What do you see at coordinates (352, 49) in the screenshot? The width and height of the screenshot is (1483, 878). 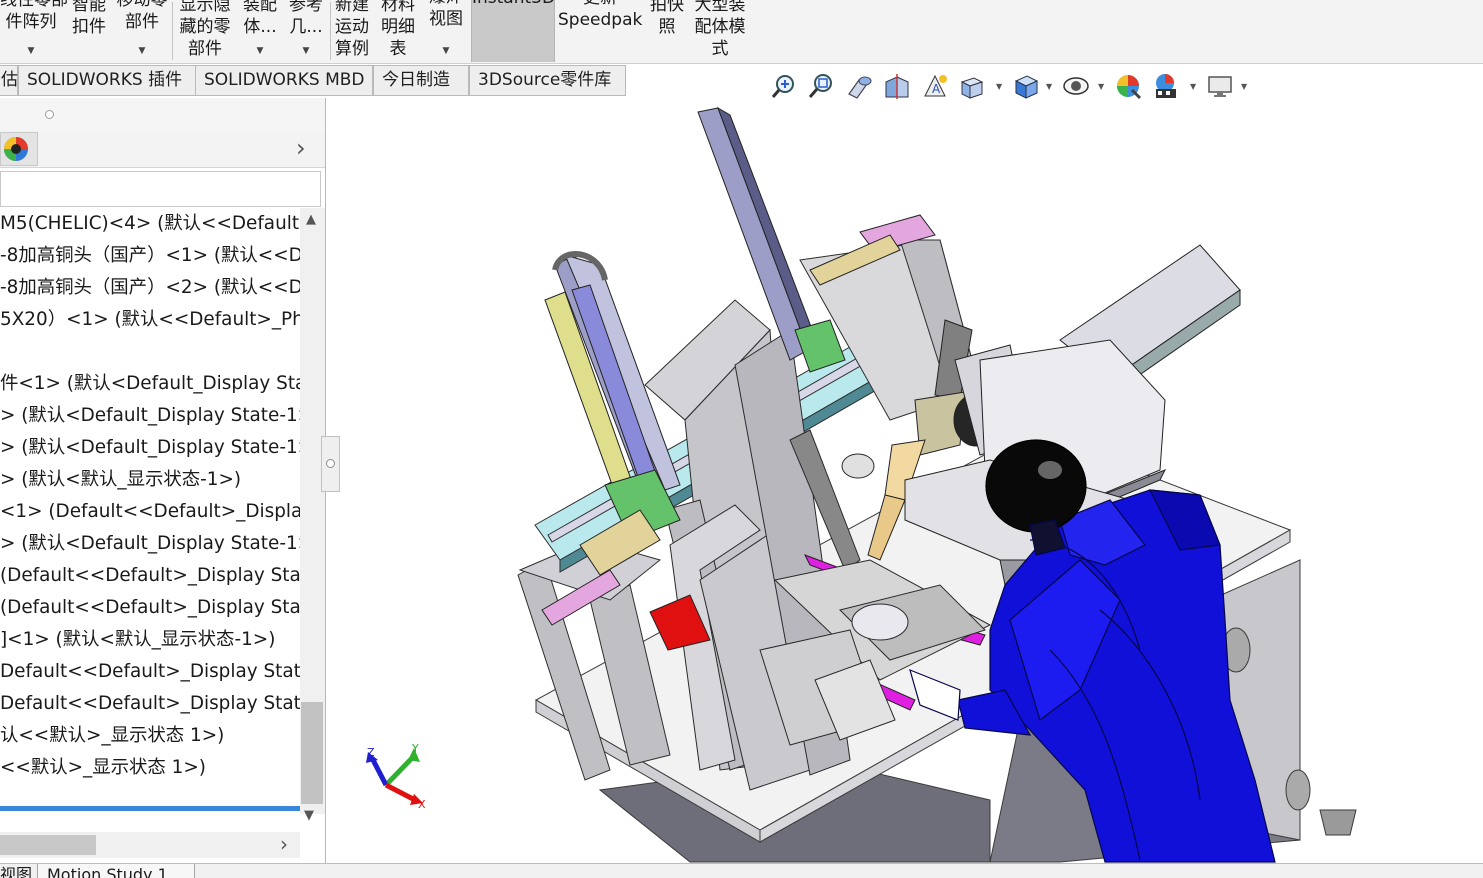 I see `ribbon-label: 算例` at bounding box center [352, 49].